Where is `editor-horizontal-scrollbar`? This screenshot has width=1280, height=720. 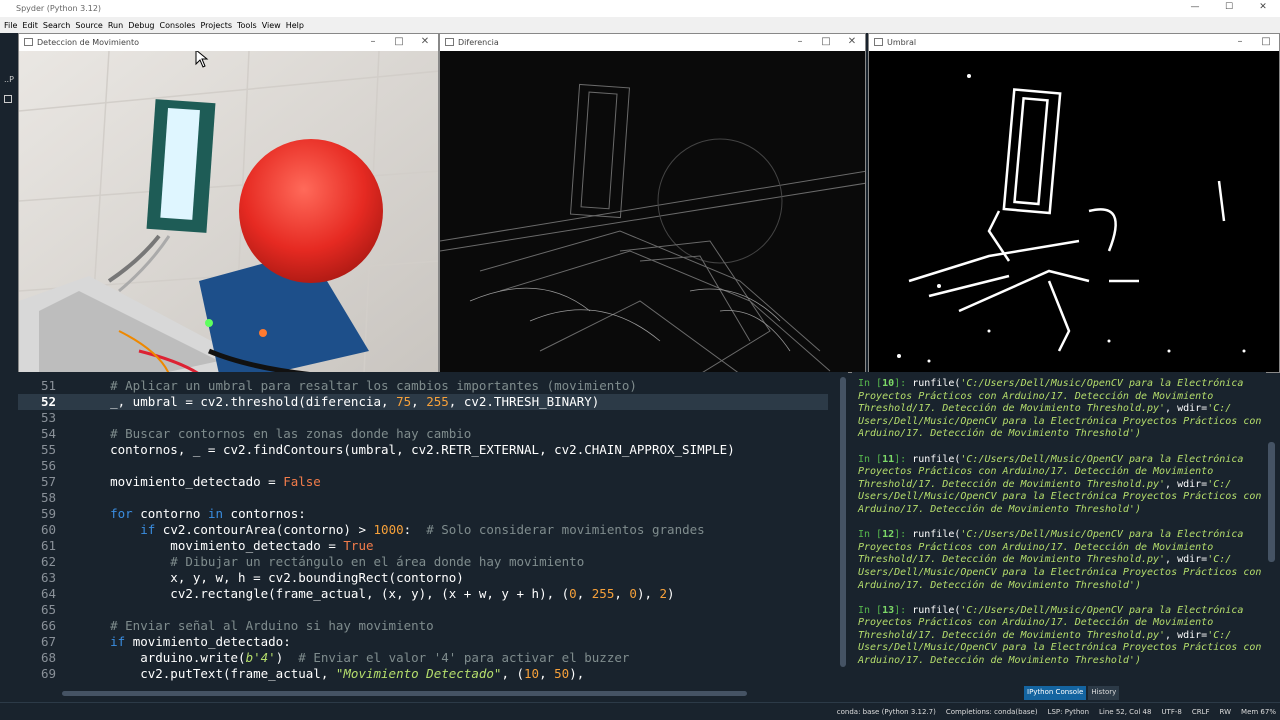 editor-horizontal-scrollbar is located at coordinates (450, 694).